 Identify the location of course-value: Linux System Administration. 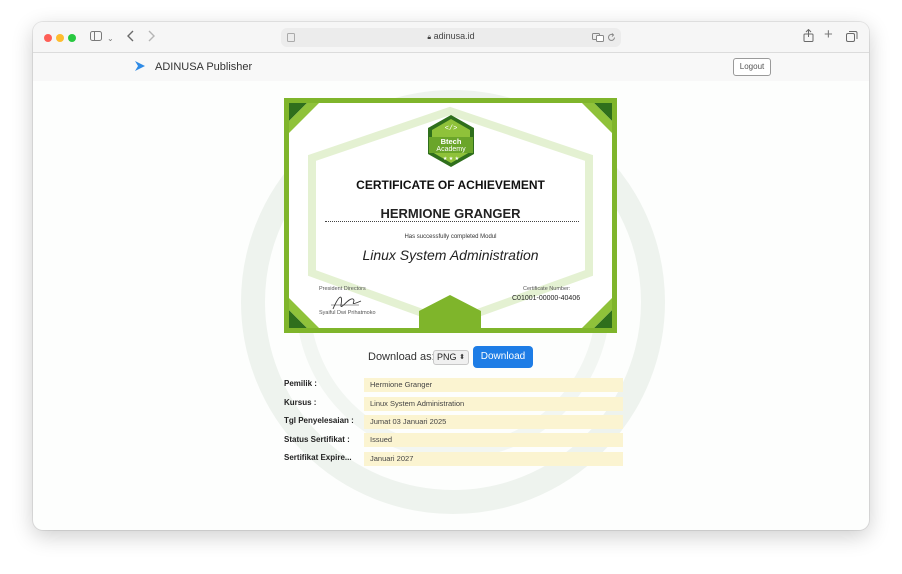
(493, 404).